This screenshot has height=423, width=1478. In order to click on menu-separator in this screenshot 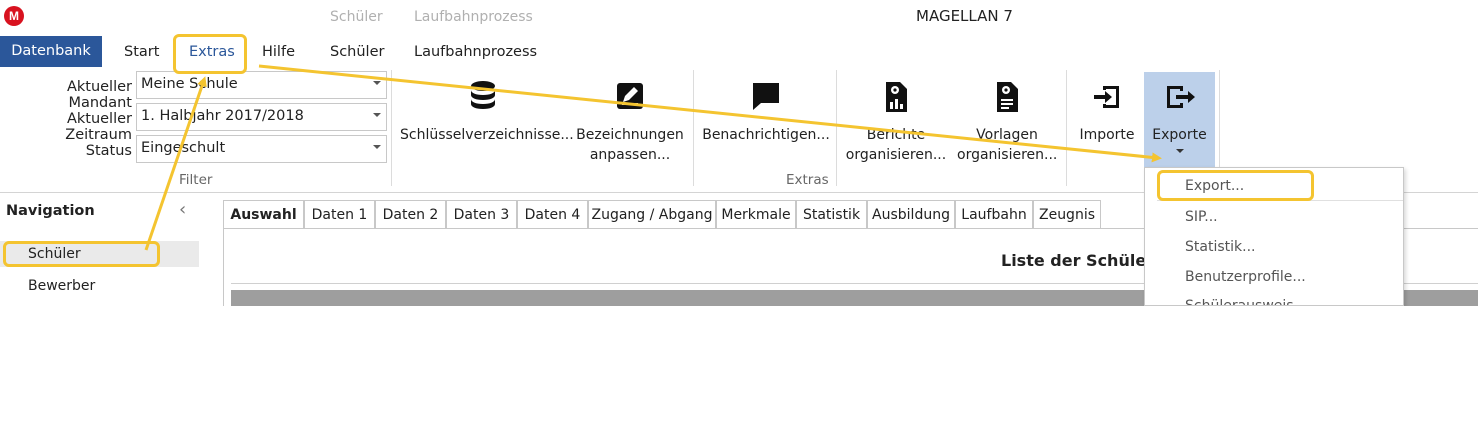, I will do `click(1280, 200)`.